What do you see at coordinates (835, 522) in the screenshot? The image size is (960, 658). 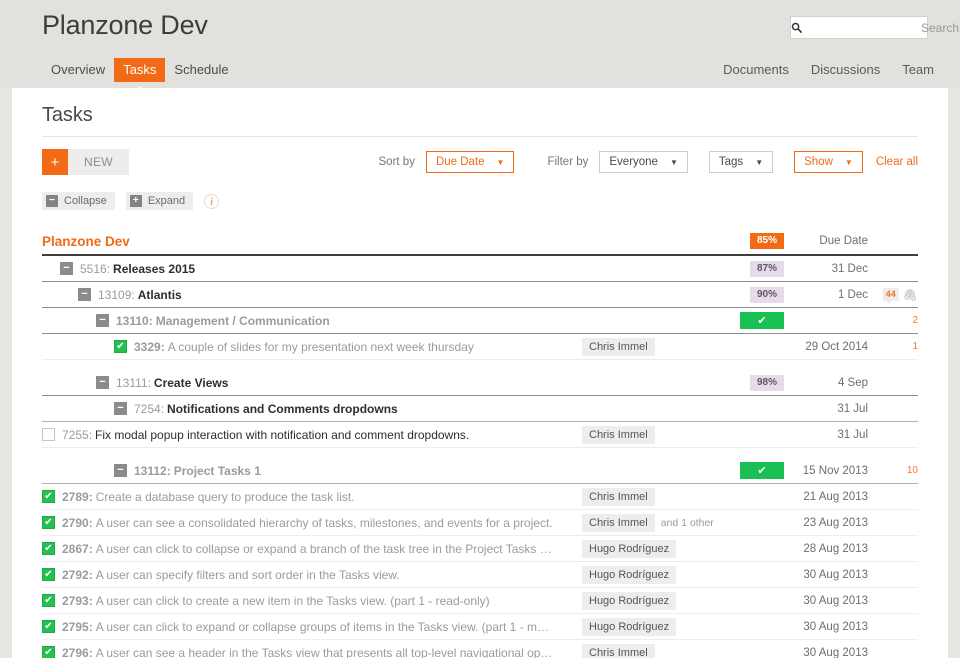 I see `due-date-cell: 23 Aug 2013` at bounding box center [835, 522].